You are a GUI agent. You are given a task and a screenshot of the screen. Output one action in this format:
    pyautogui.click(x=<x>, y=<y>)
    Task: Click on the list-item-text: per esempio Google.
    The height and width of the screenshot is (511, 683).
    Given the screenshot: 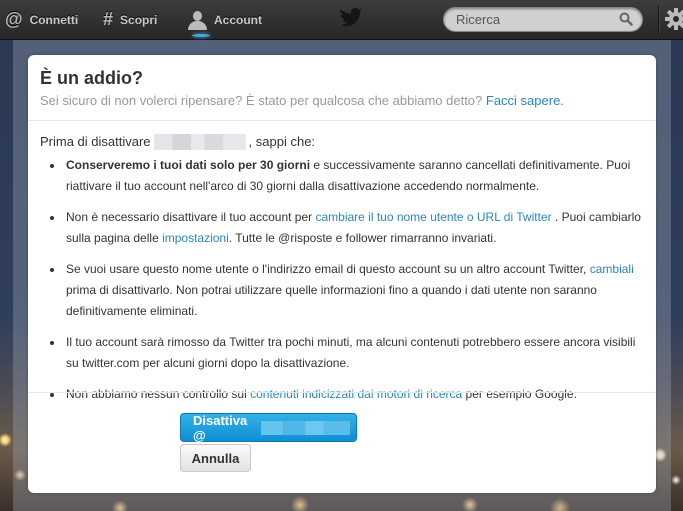 What is the action you would take?
    pyautogui.click(x=519, y=394)
    